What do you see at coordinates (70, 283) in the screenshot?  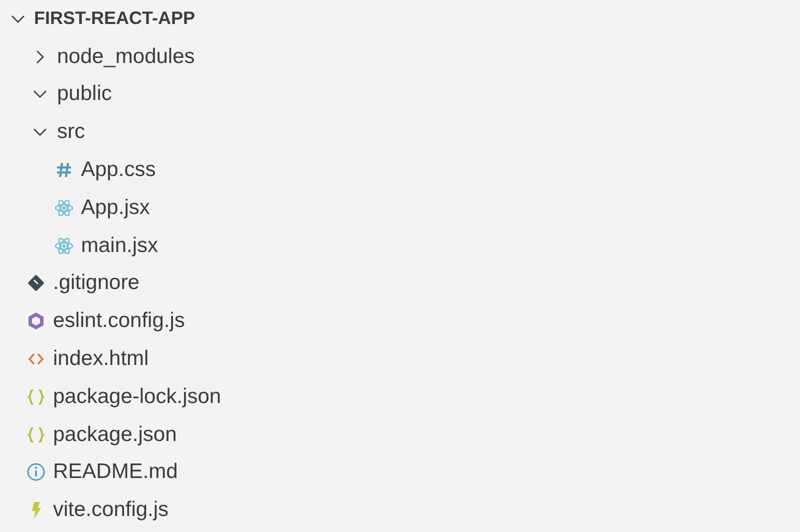 I see `file-item: .gitignore` at bounding box center [70, 283].